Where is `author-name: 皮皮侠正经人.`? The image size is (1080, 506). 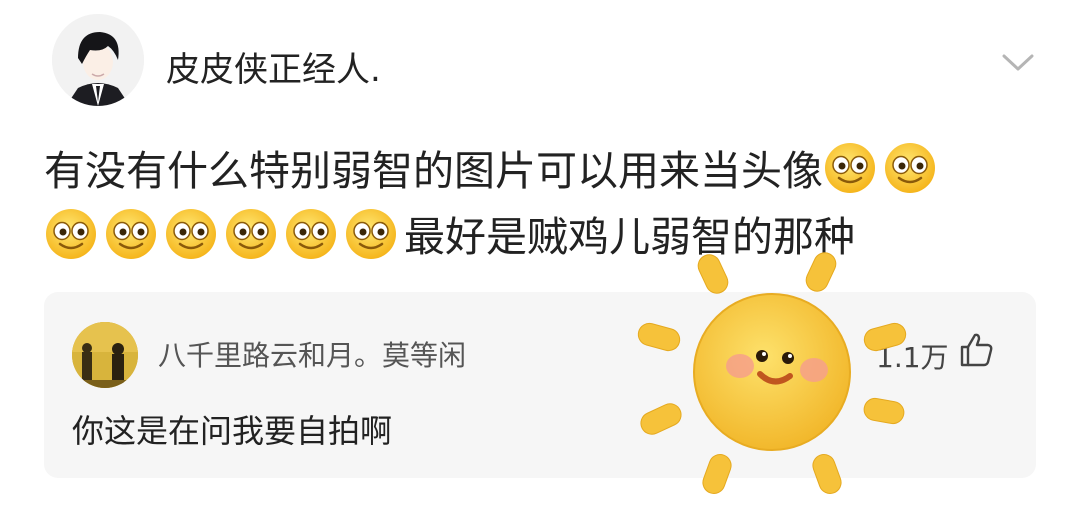 author-name: 皮皮侠正经人. is located at coordinates (273, 66).